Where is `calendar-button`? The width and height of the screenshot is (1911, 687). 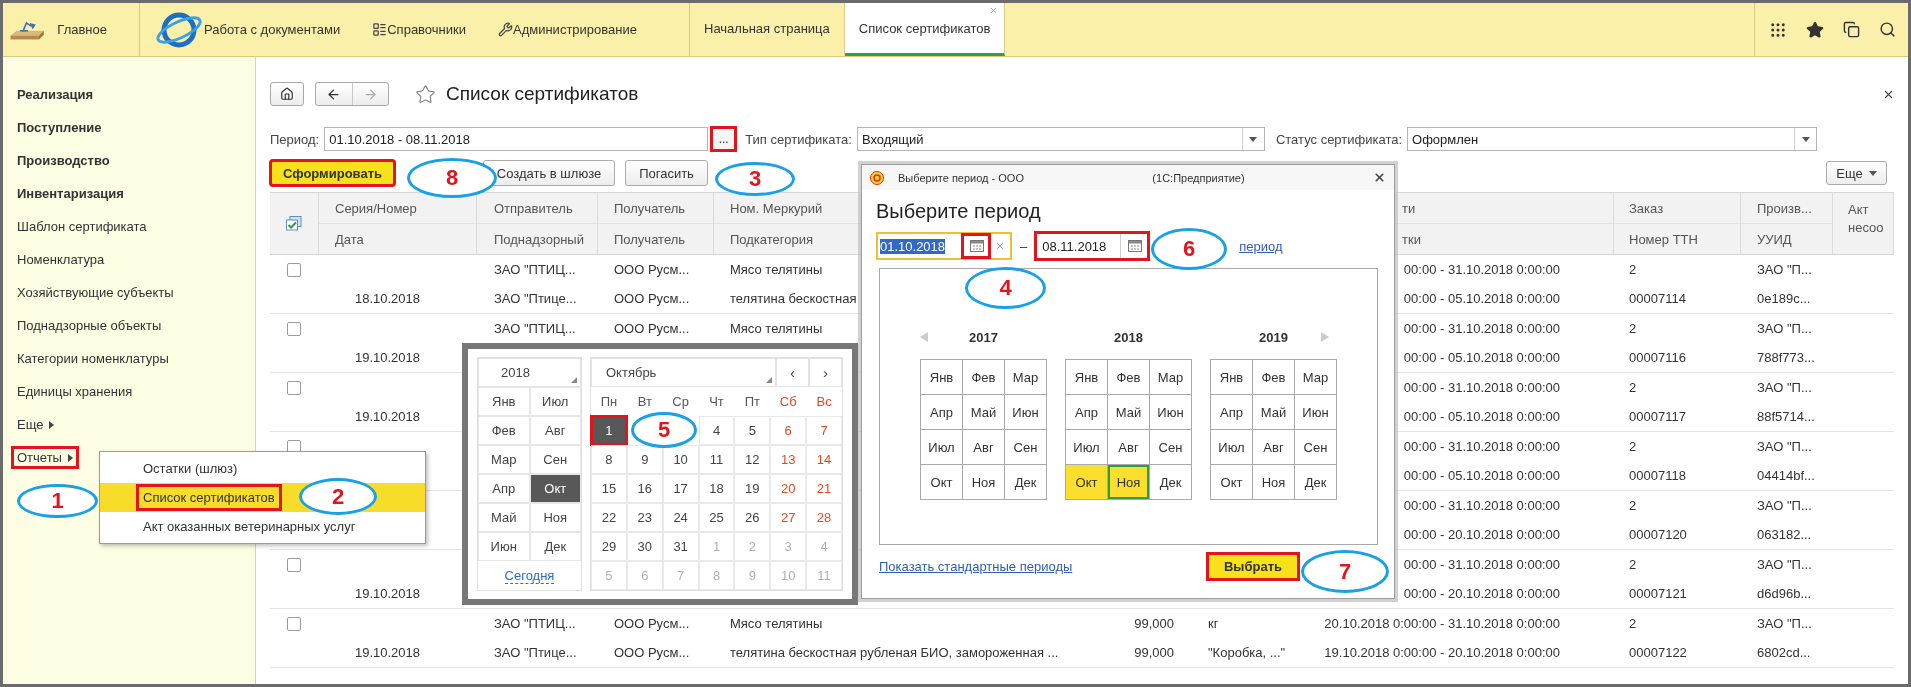 calendar-button is located at coordinates (976, 246).